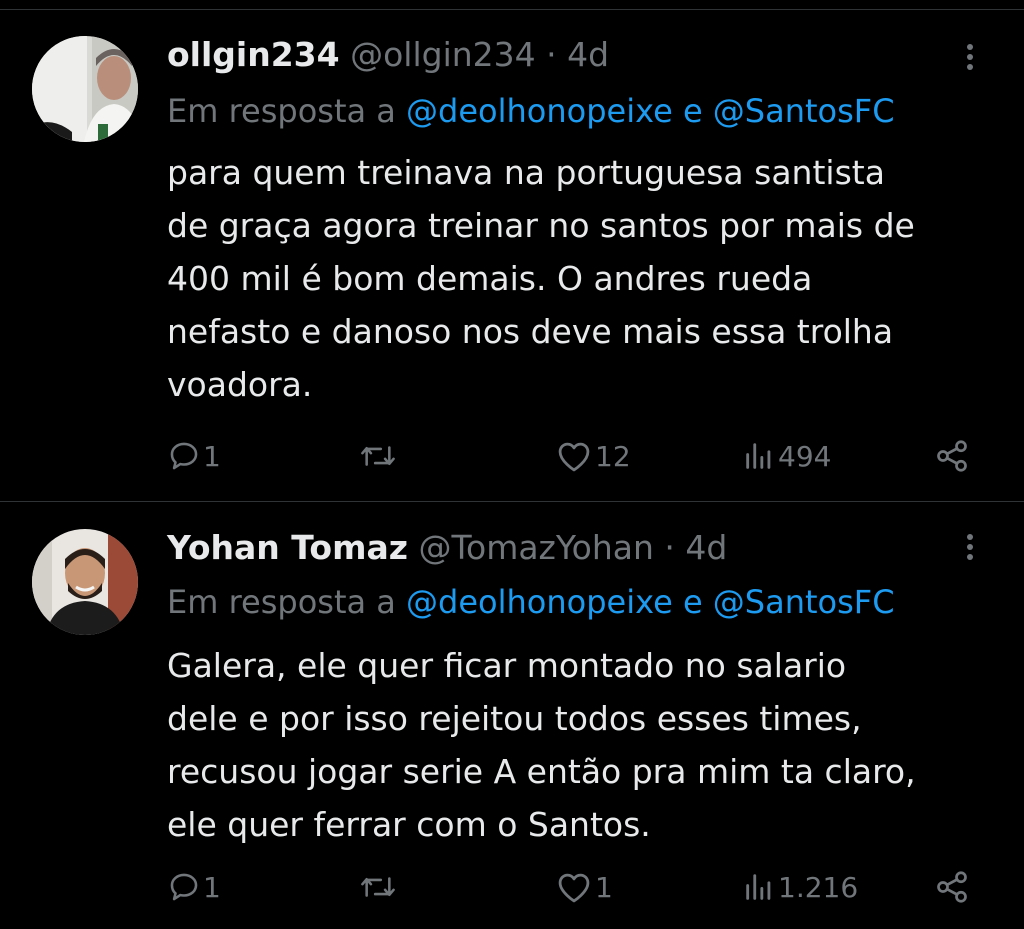  What do you see at coordinates (409, 824) in the screenshot?
I see `tweet-text-line: ele quer ferrar com o Santos.` at bounding box center [409, 824].